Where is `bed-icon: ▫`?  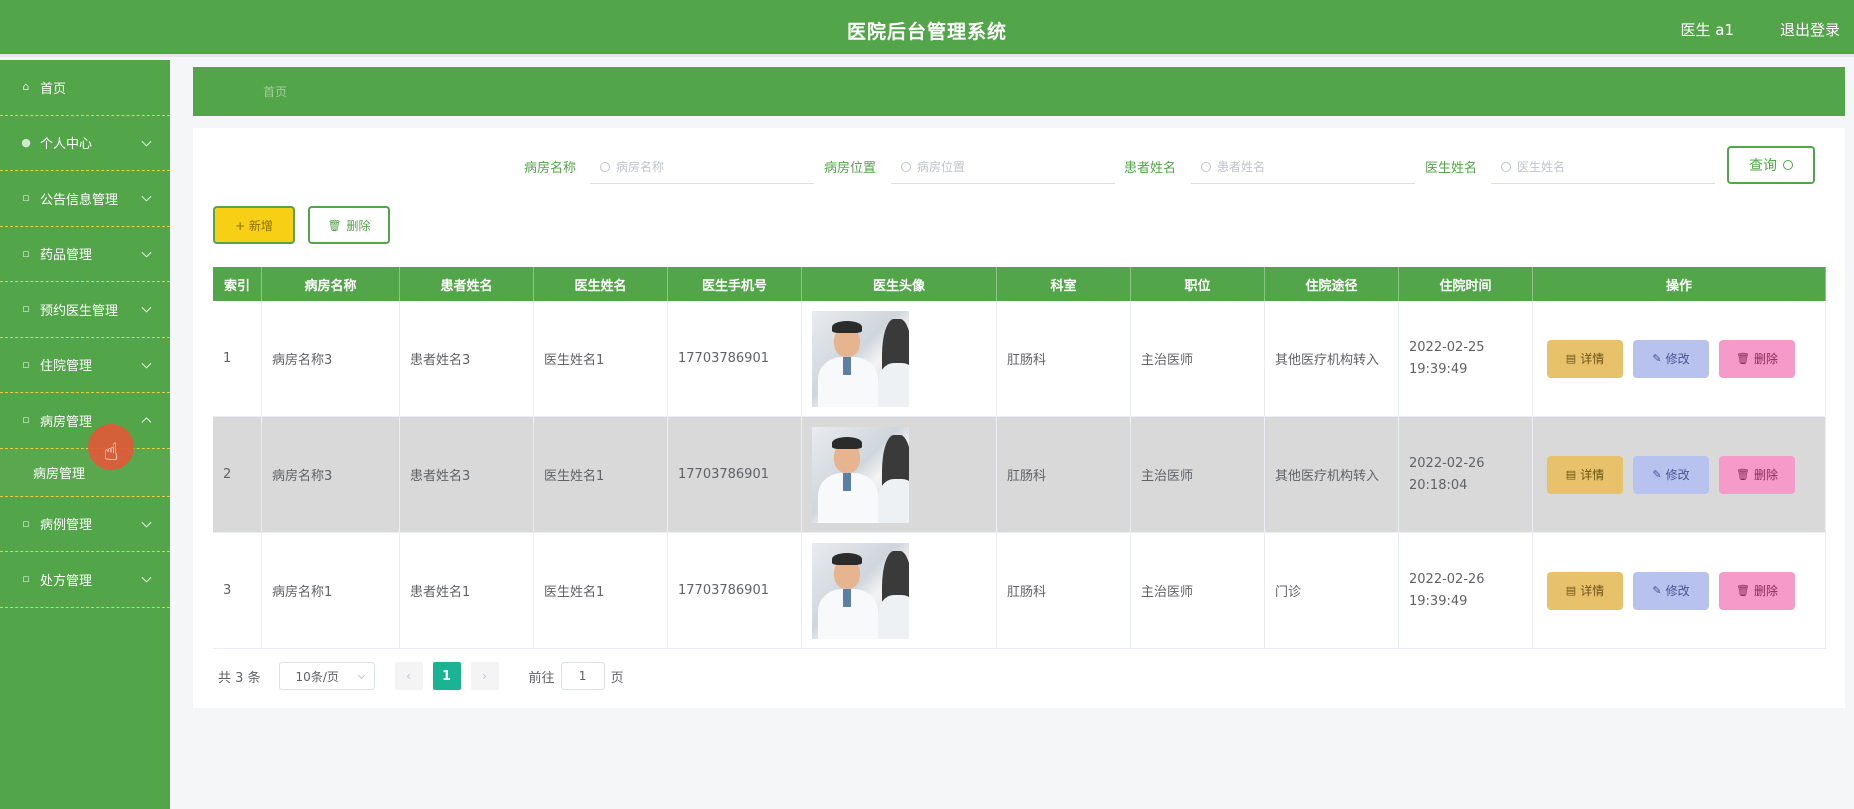 bed-icon: ▫ is located at coordinates (26, 364).